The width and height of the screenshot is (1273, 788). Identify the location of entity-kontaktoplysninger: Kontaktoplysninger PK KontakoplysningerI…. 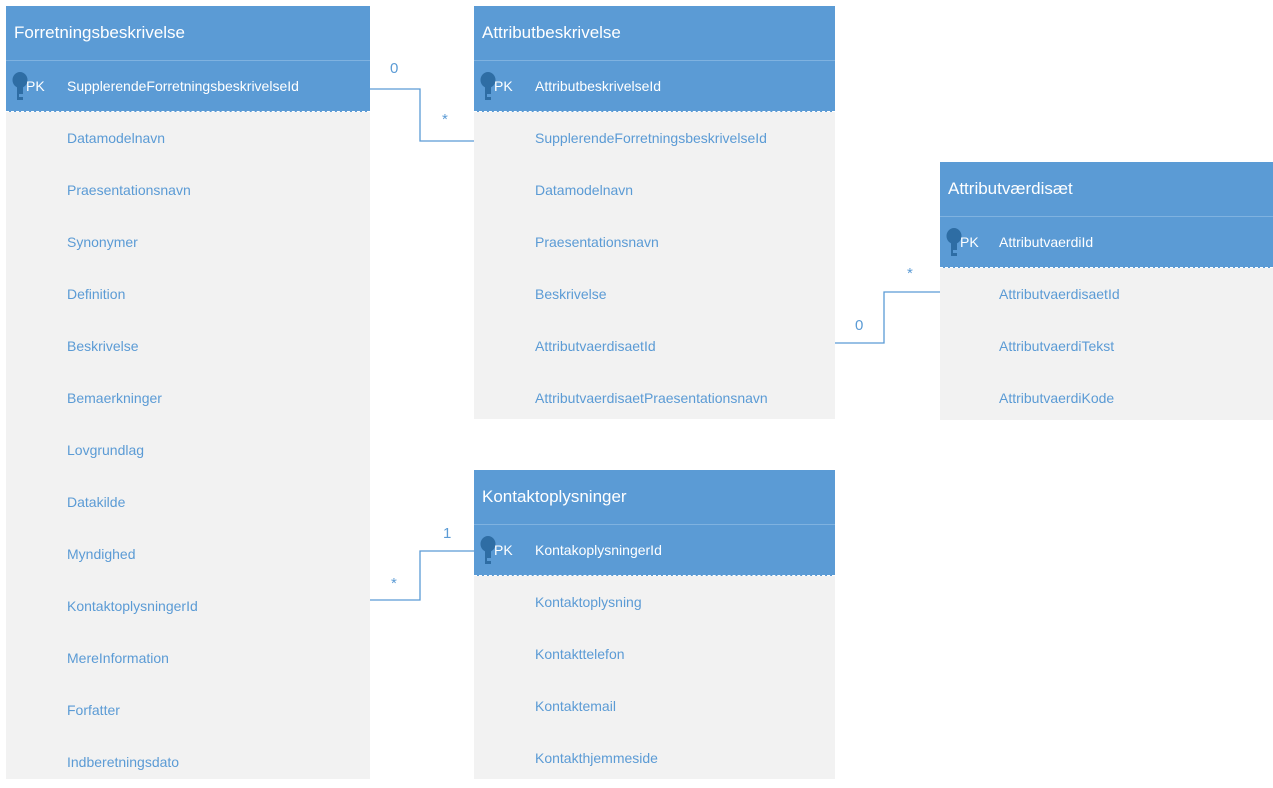
(654, 624).